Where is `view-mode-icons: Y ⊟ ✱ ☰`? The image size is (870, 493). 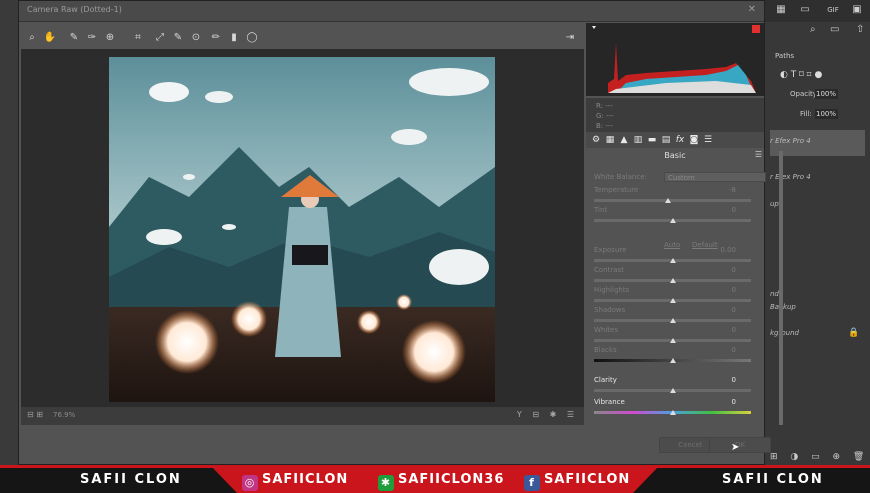
view-mode-icons: Y ⊟ ✱ ☰ is located at coordinates (547, 414).